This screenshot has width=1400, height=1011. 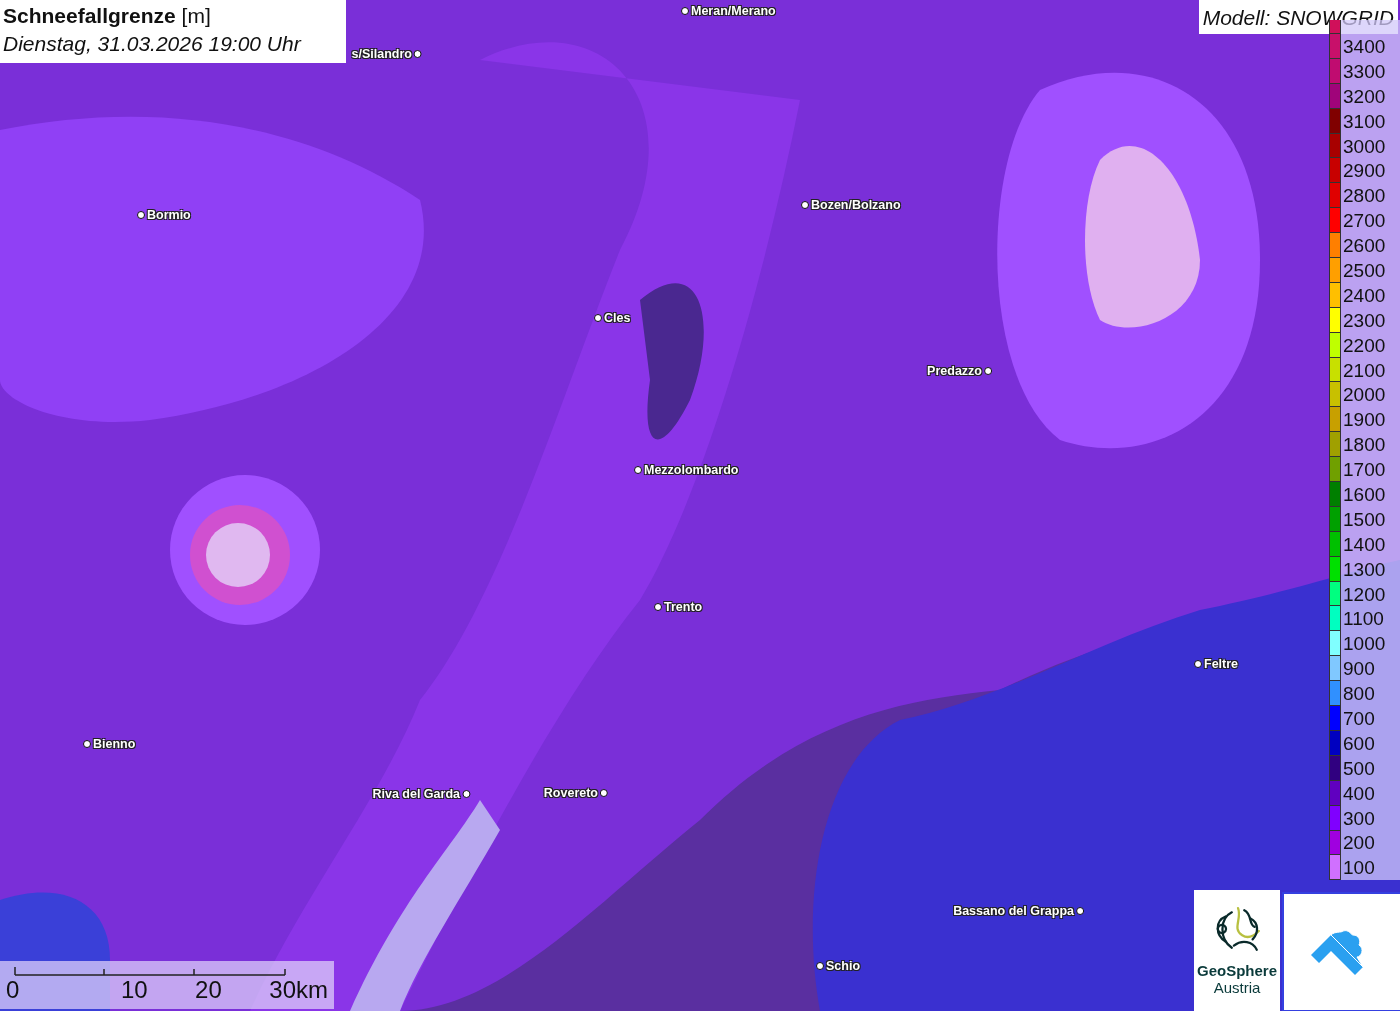 What do you see at coordinates (1358, 843) in the screenshot?
I see `legend-value: 200` at bounding box center [1358, 843].